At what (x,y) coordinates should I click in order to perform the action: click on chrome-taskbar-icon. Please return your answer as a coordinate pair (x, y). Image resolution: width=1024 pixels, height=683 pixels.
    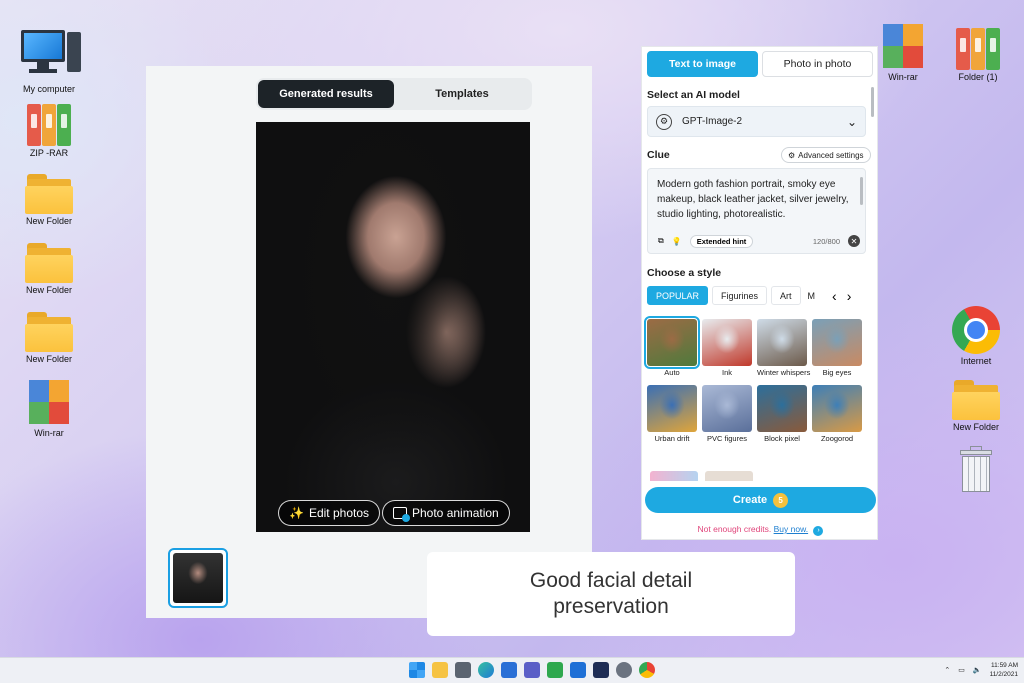
    Looking at the image, I should click on (647, 670).